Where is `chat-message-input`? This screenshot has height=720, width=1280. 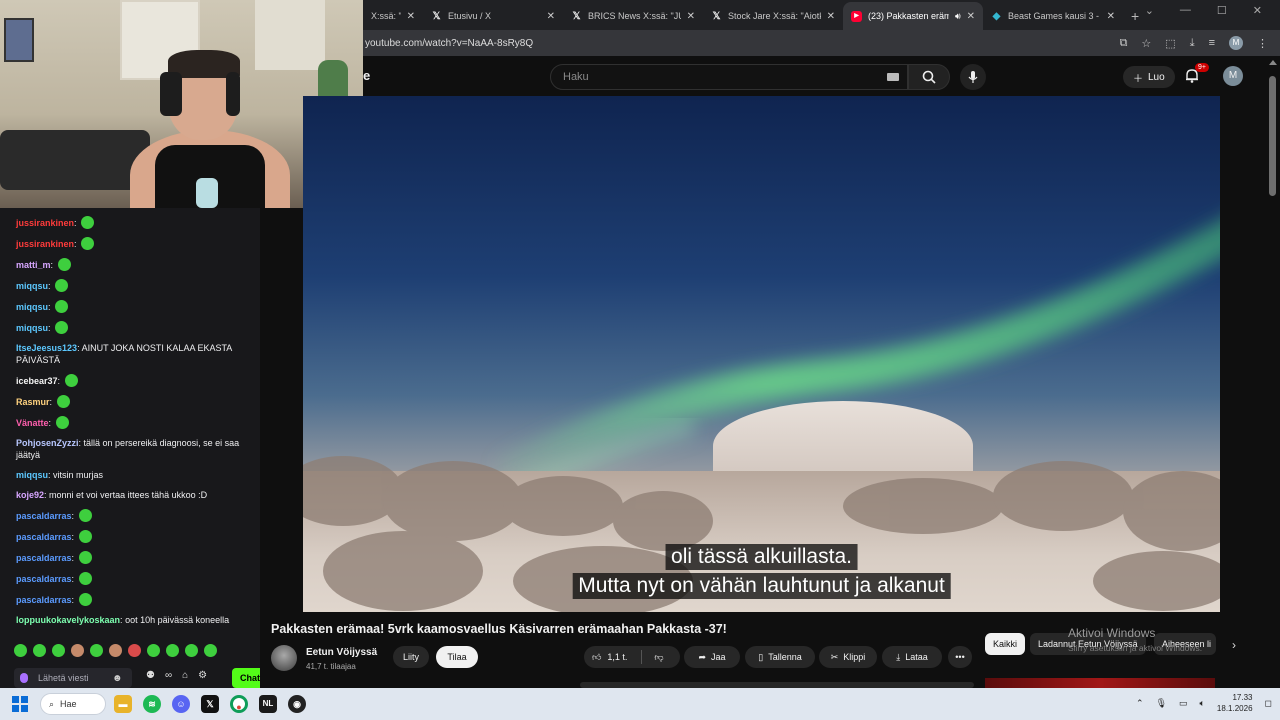 chat-message-input is located at coordinates (73, 678).